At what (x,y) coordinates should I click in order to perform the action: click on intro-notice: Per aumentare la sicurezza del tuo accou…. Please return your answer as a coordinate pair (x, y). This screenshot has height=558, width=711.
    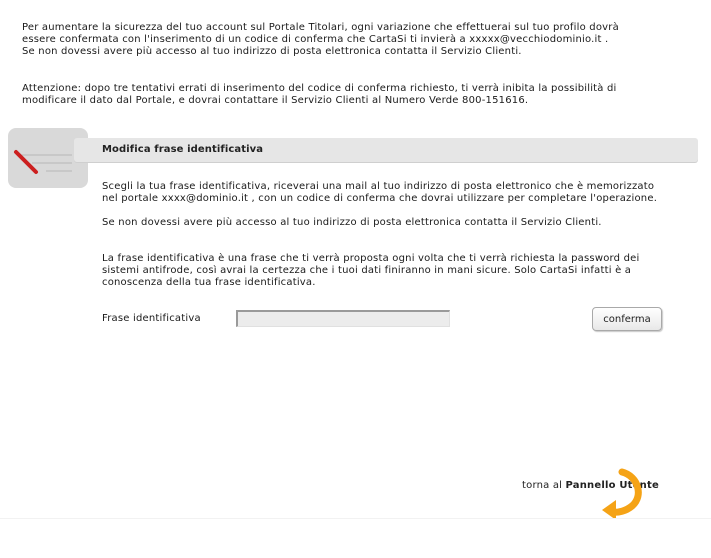
    Looking at the image, I should click on (357, 40).